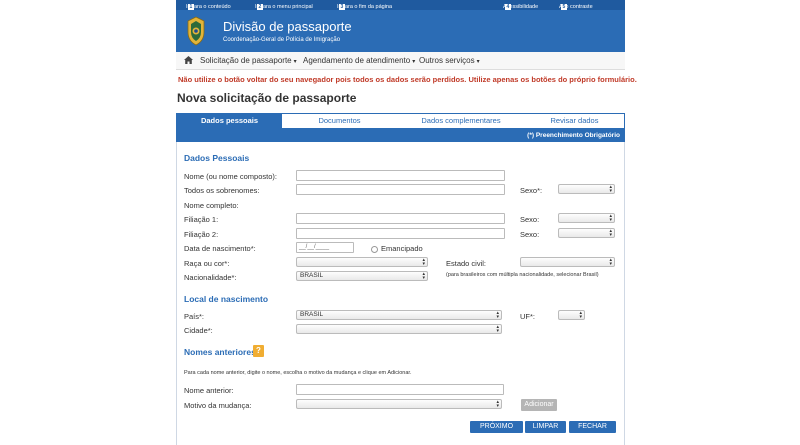 The image size is (800, 445). What do you see at coordinates (220, 352) in the screenshot?
I see `section-previous-names: Nomes anteriores` at bounding box center [220, 352].